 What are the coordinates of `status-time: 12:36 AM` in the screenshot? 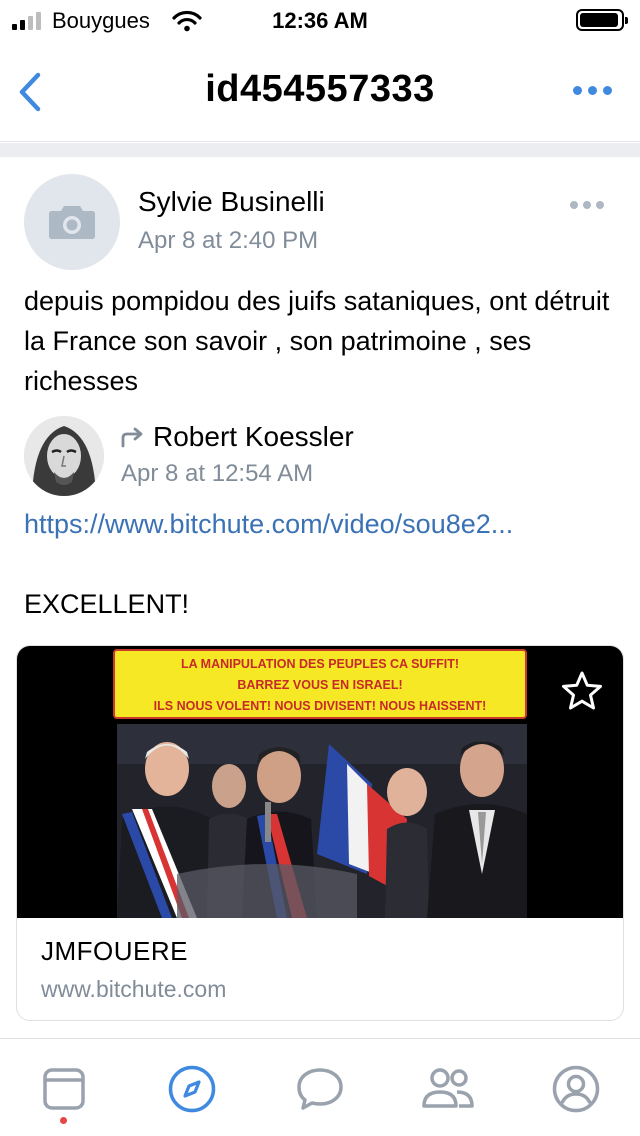 It's located at (320, 20).